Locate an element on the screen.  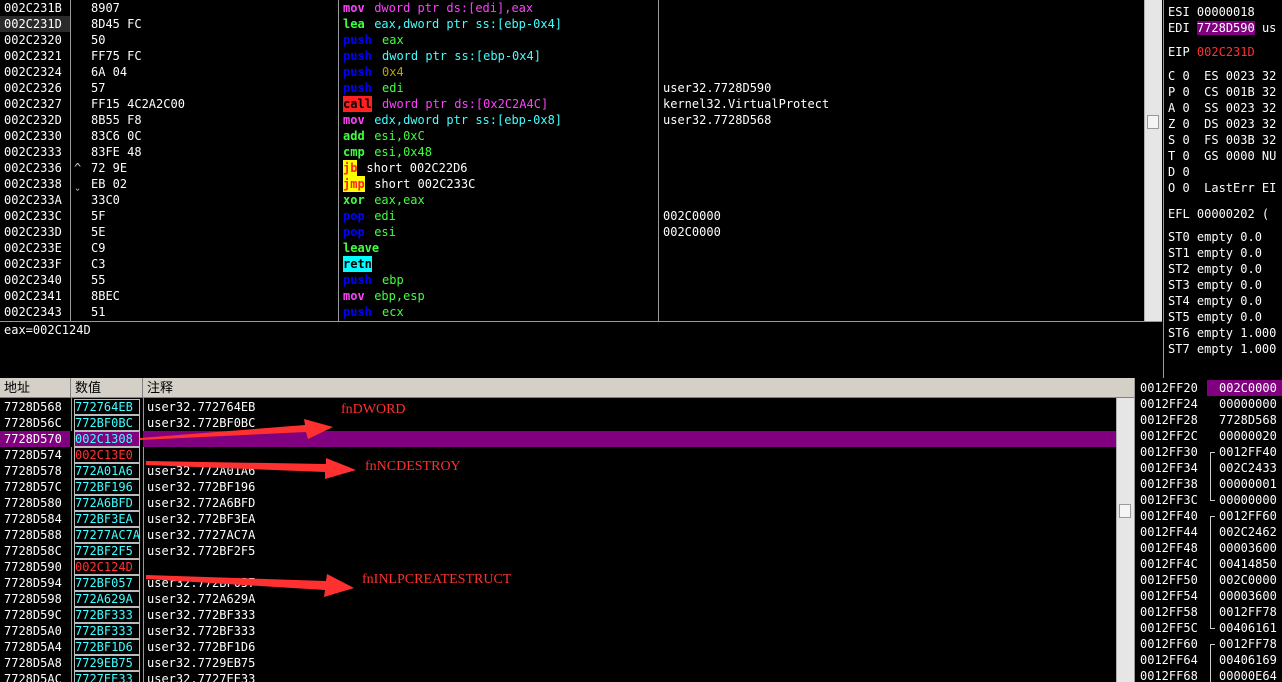
stack-value: 7728D568 is located at coordinates (1248, 420).